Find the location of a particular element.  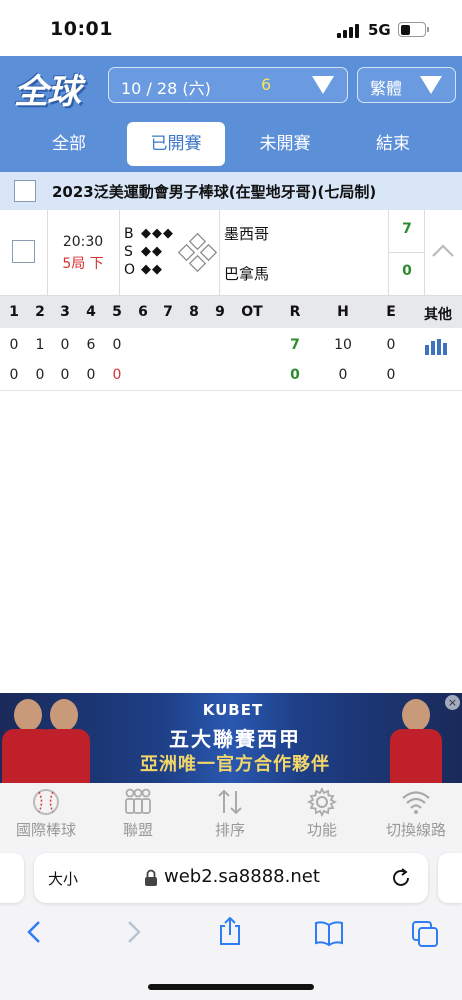

game-inning: 5局 下 is located at coordinates (83, 264).